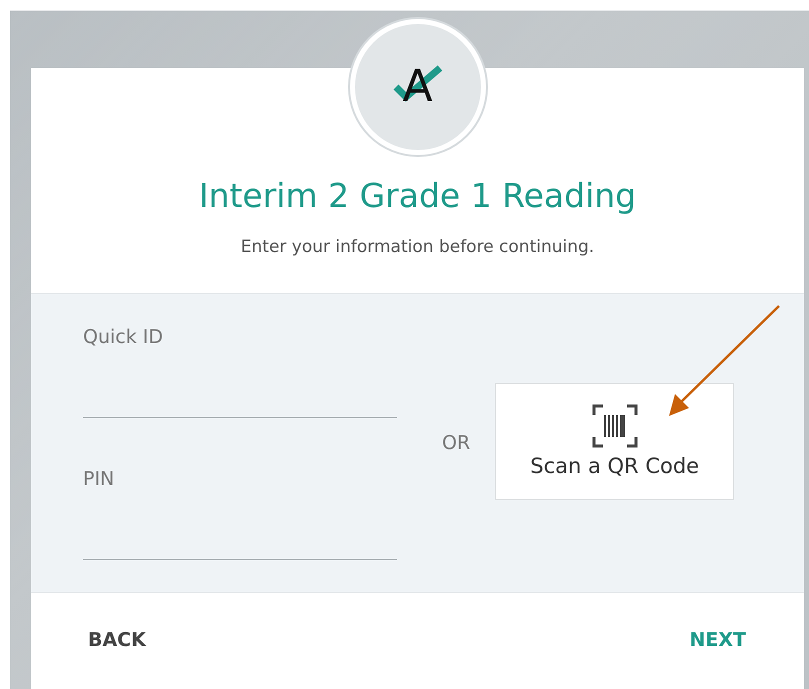  Describe the element at coordinates (456, 443) in the screenshot. I see `or-separator: OR` at that location.